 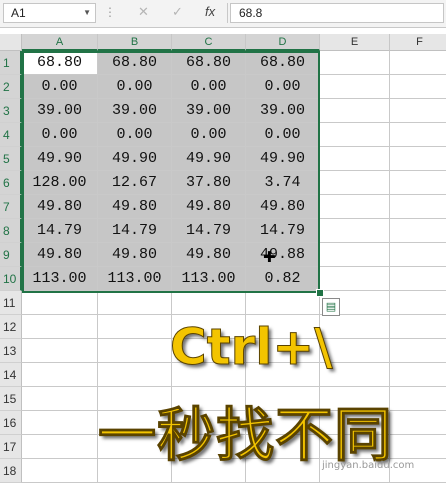 I want to click on cell-c5: 49.90, so click(x=209, y=159).